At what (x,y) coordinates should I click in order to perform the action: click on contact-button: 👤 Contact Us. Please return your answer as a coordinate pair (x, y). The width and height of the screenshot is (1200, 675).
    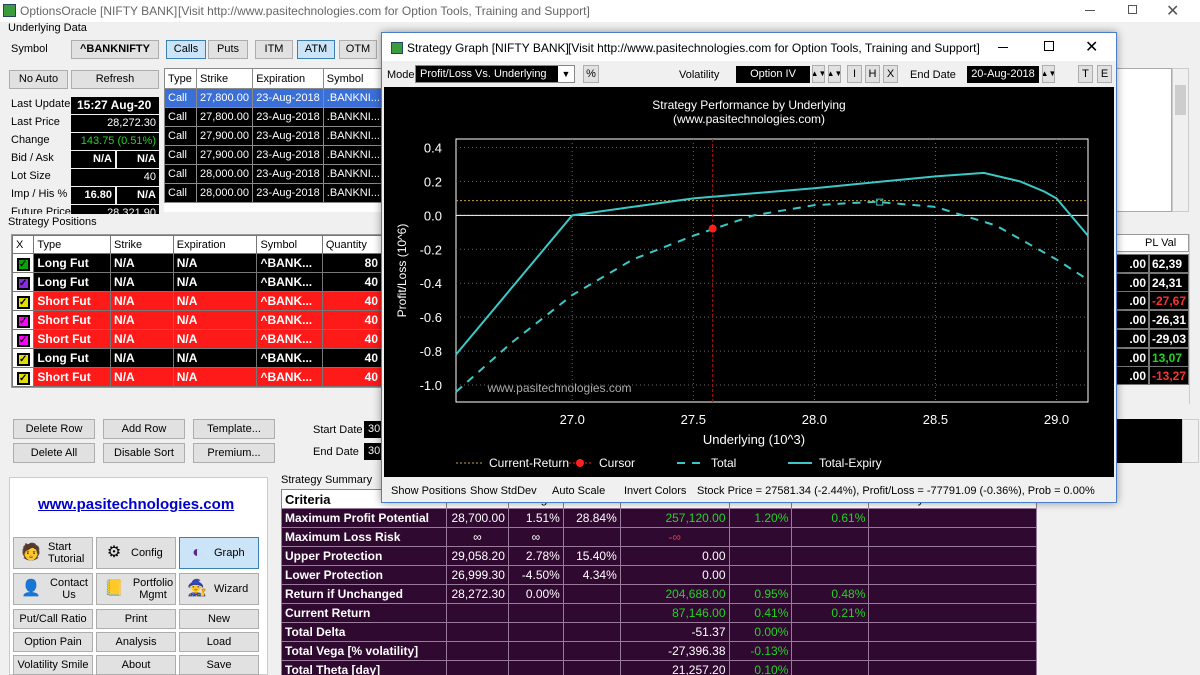
    Looking at the image, I should click on (53, 589).